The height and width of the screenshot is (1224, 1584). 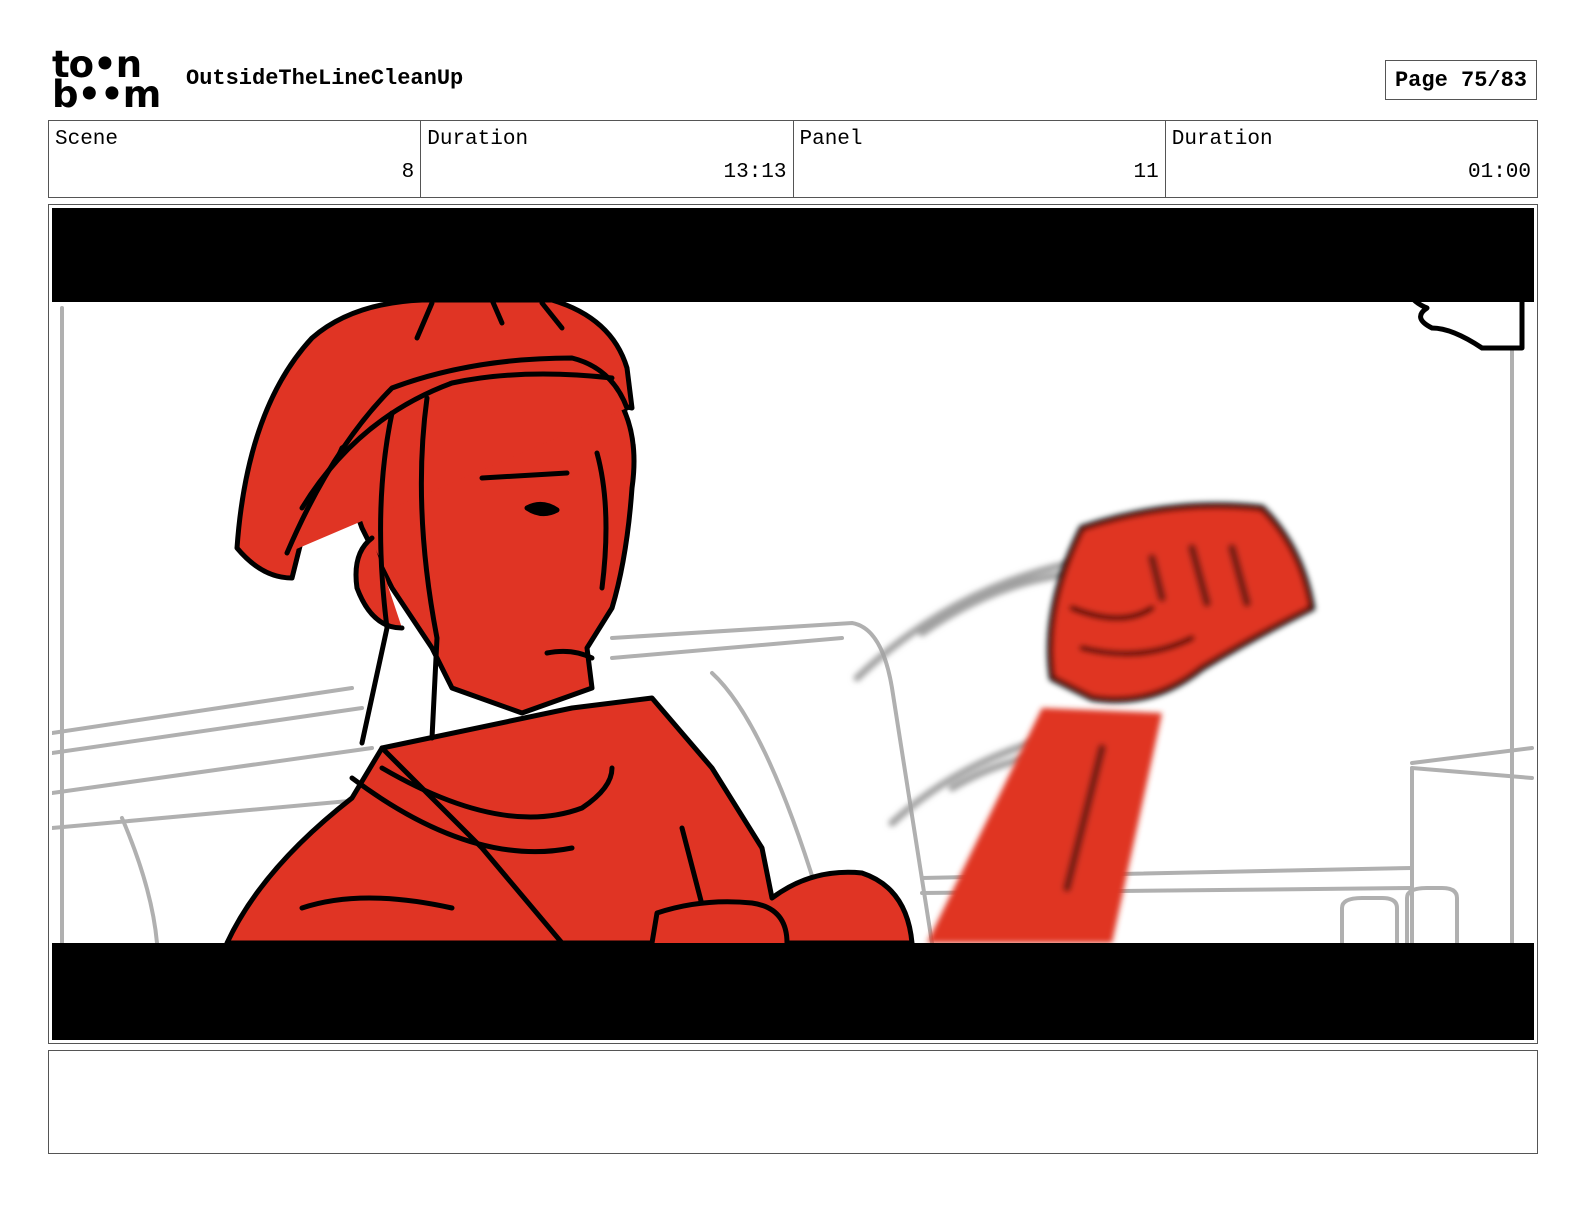 I want to click on project-title: OutsideTheLineCleanUp, so click(x=325, y=78).